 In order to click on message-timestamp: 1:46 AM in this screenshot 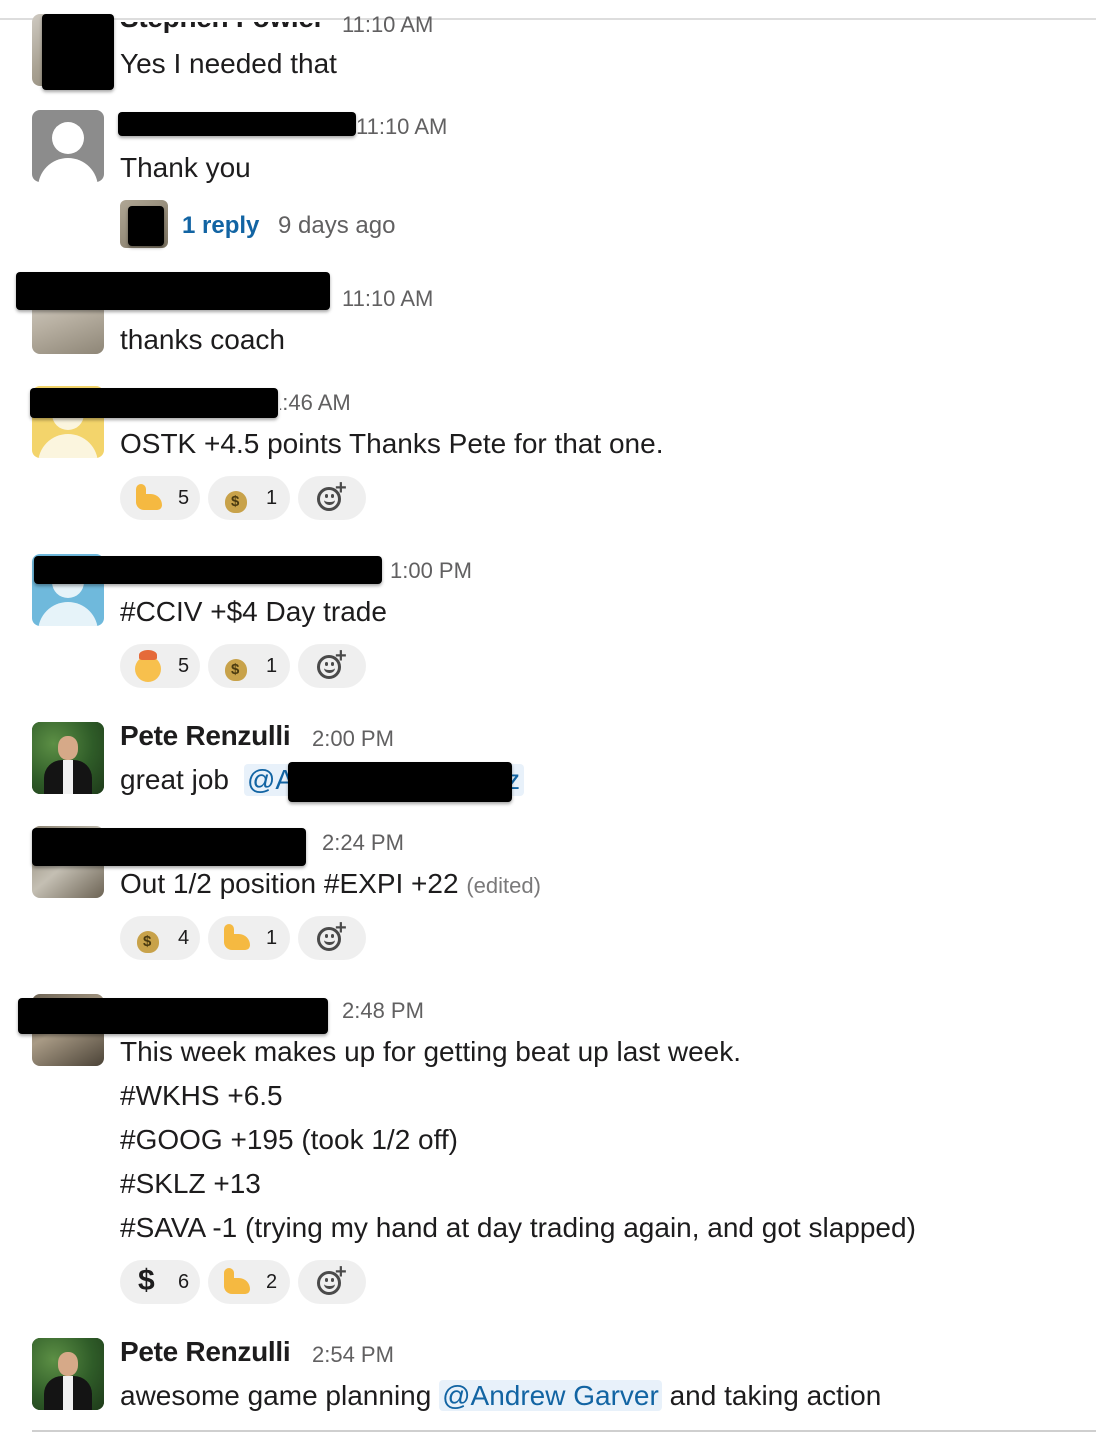, I will do `click(315, 403)`.